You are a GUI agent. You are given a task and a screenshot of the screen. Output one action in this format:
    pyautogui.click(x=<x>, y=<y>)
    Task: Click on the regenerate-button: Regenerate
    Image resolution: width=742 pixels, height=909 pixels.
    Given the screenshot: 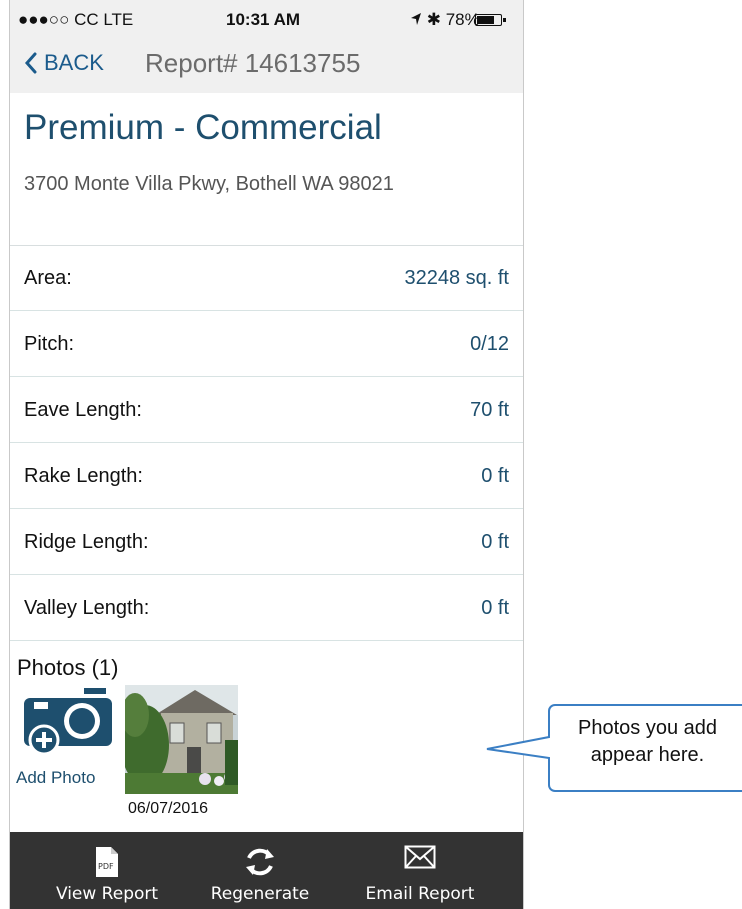 What is the action you would take?
    pyautogui.click(x=260, y=870)
    